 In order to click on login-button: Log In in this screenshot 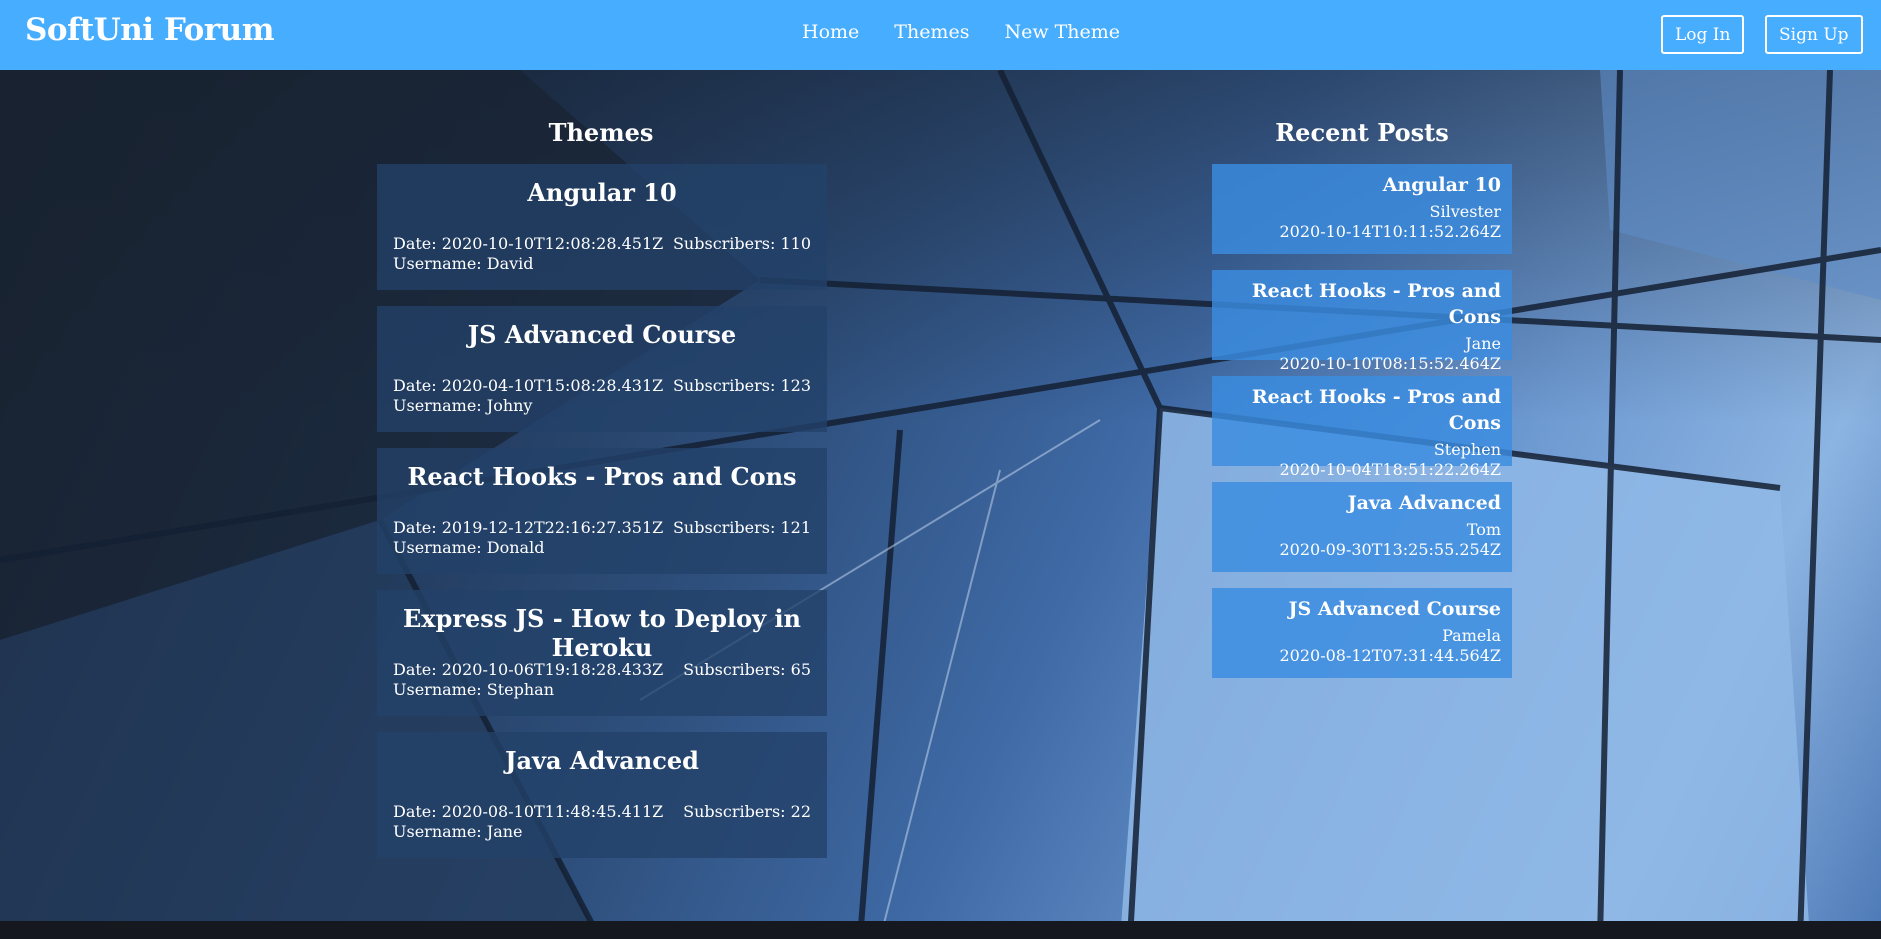, I will do `click(1703, 34)`.